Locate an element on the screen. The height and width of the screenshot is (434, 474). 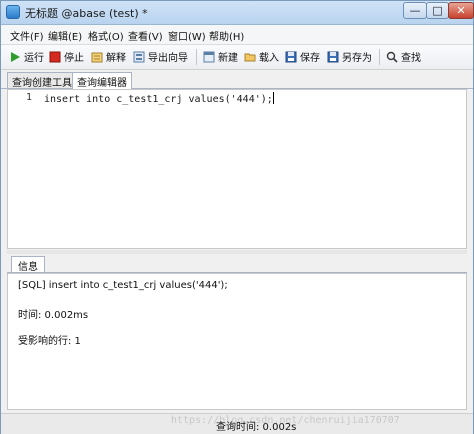
export-wizard-button: 导出向导 is located at coordinates (160, 56).